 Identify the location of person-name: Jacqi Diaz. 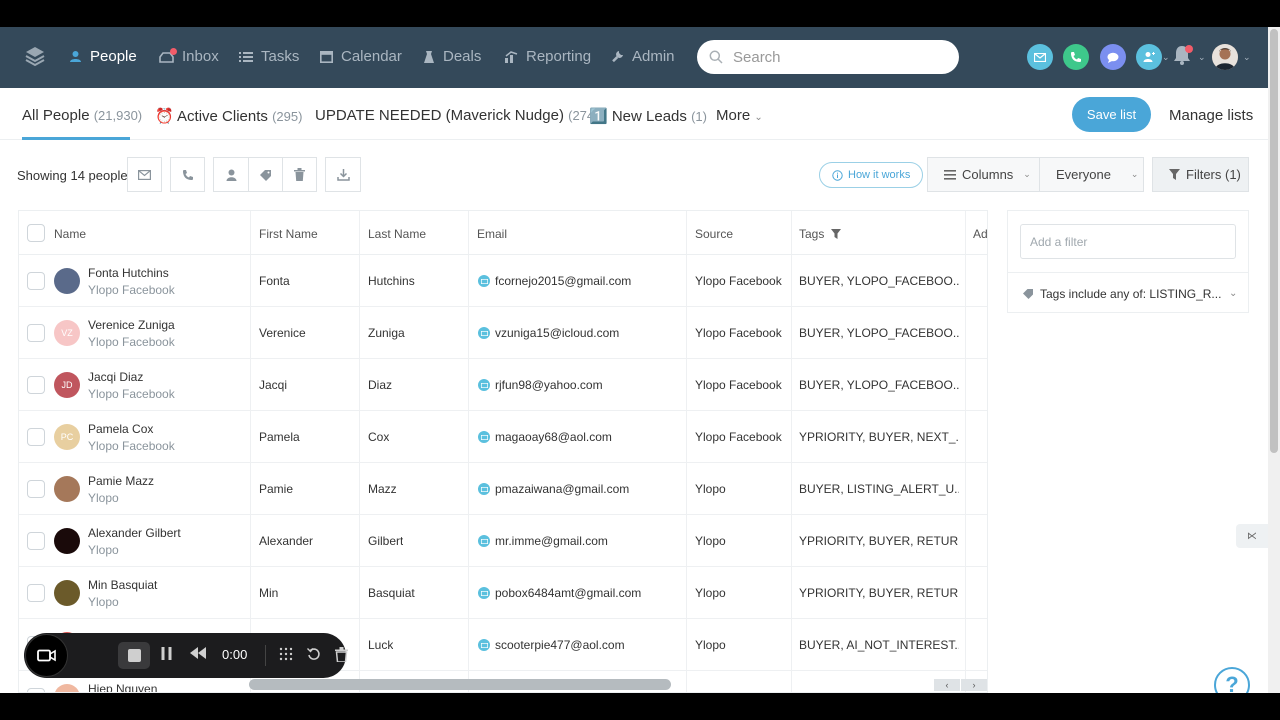
(115, 377).